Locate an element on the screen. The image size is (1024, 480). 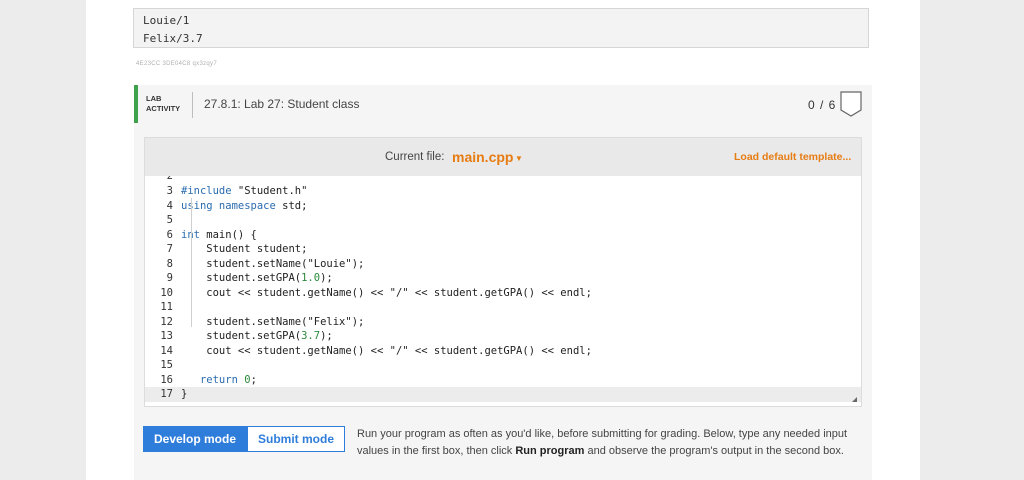
completion-shield-icon is located at coordinates (851, 104).